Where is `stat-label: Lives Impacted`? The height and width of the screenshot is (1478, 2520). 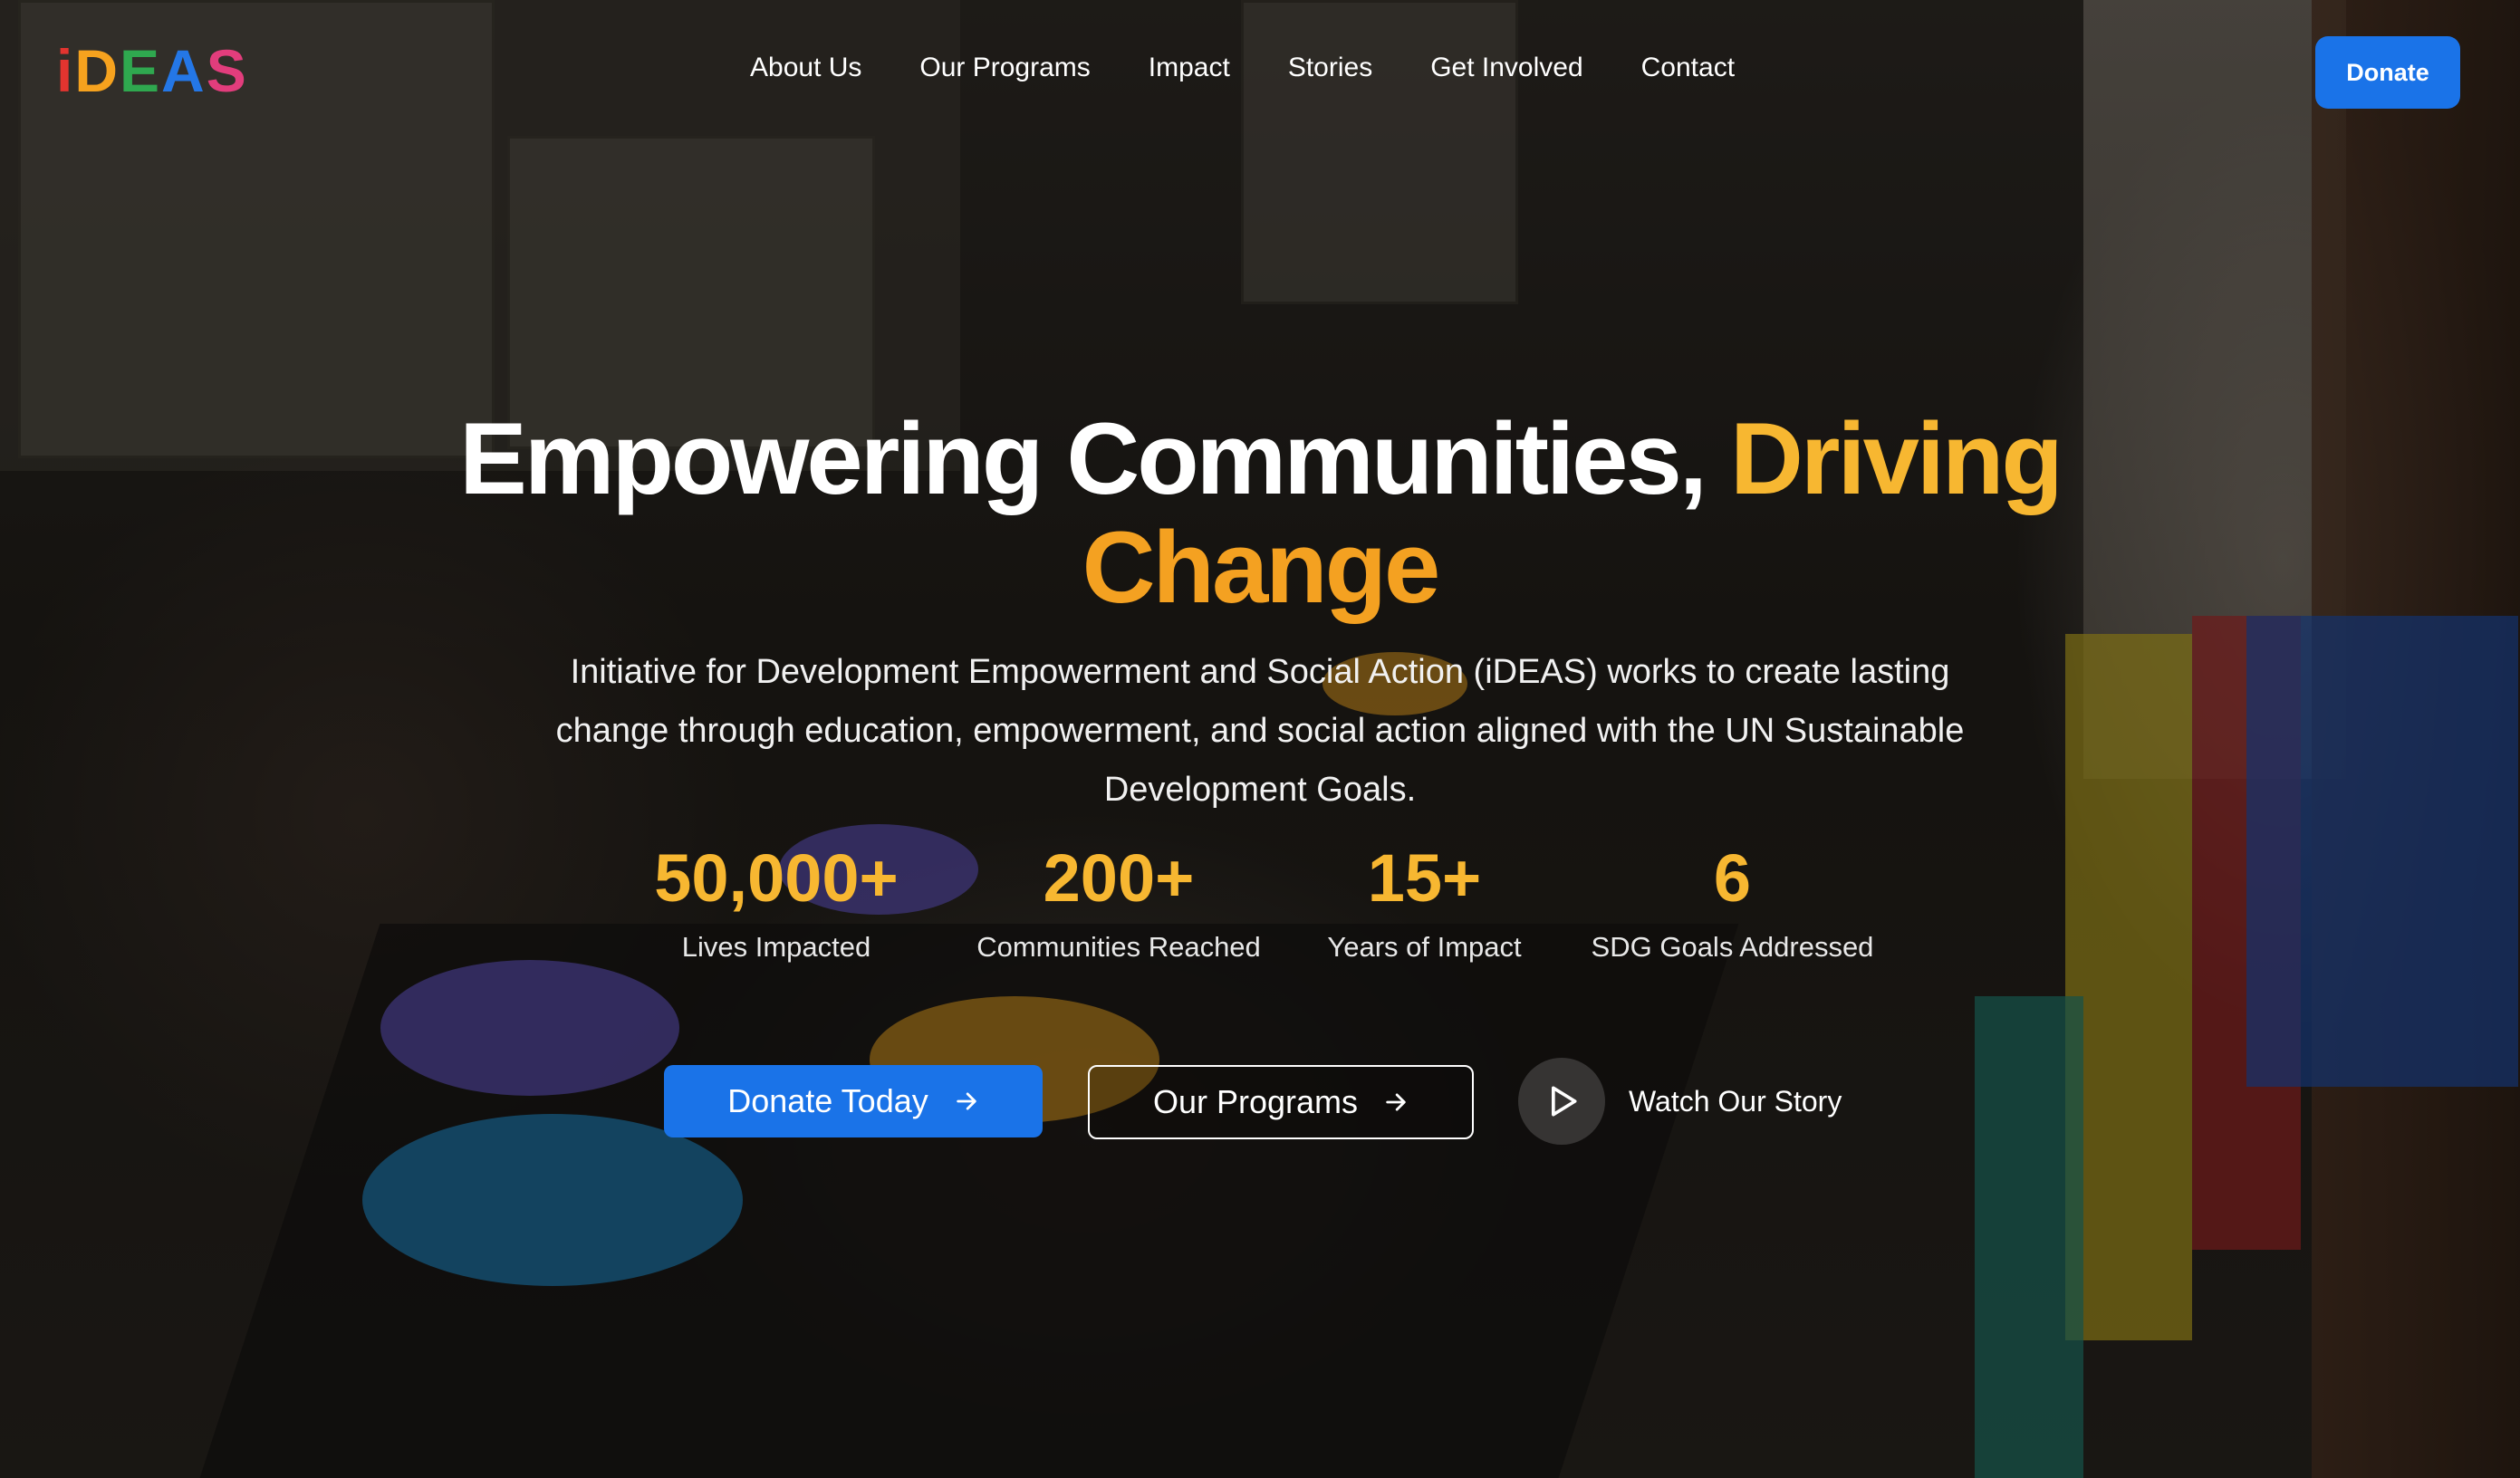
stat-label: Lives Impacted is located at coordinates (776, 947).